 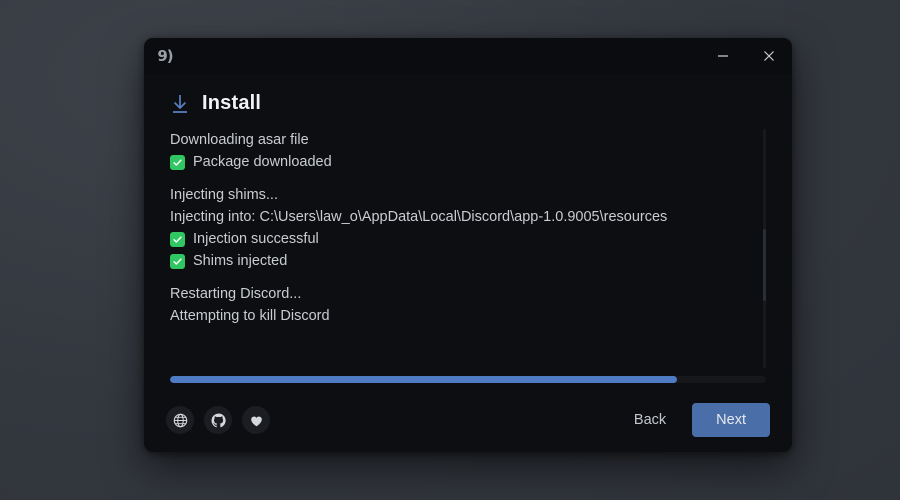 I want to click on log-scrollbar-track, so click(x=764, y=248).